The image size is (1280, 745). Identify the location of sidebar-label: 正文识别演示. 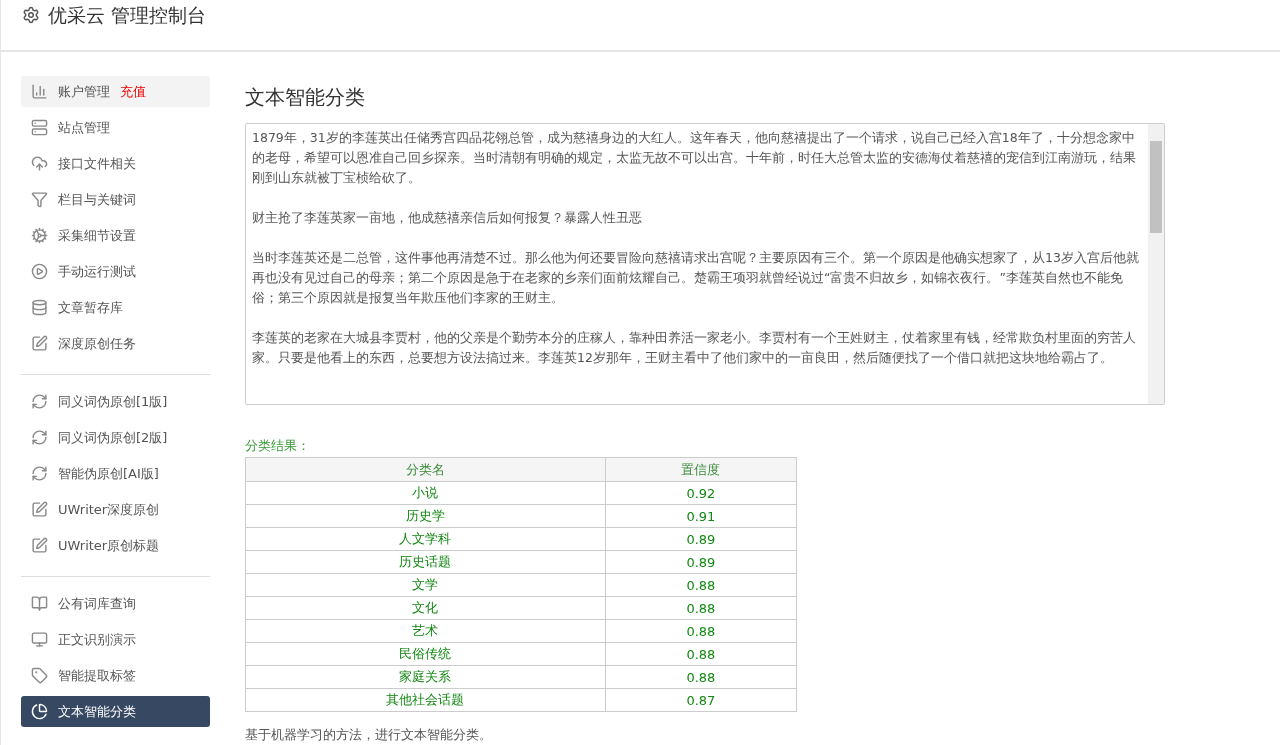
(97, 639).